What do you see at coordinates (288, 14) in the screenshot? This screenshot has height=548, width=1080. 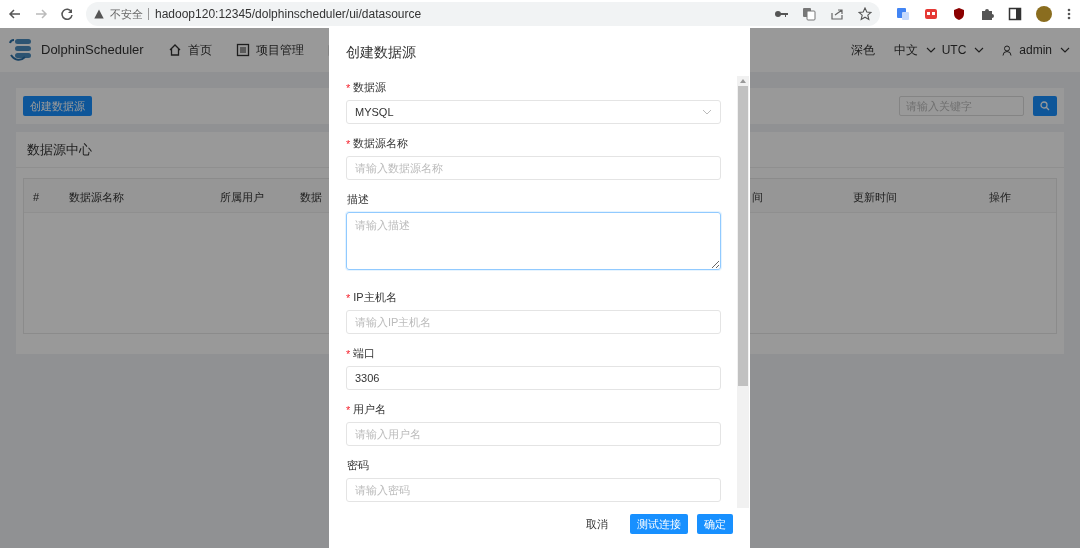 I see `url-text: hadoop120:12345/dolphinscheduler/ui/datasource` at bounding box center [288, 14].